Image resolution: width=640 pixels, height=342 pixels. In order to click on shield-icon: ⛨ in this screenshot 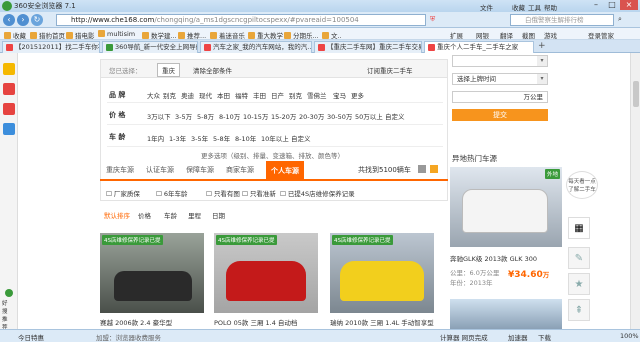, I will do `click(432, 19)`.